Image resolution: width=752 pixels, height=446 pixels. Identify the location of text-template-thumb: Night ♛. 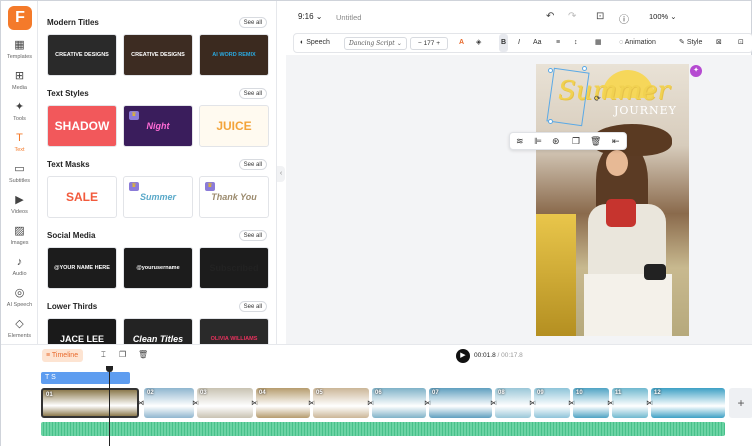
(158, 126).